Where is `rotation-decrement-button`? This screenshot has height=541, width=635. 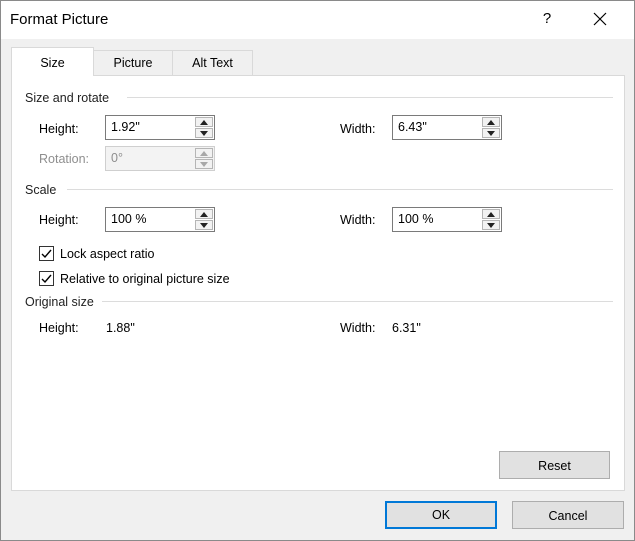 rotation-decrement-button is located at coordinates (204, 164).